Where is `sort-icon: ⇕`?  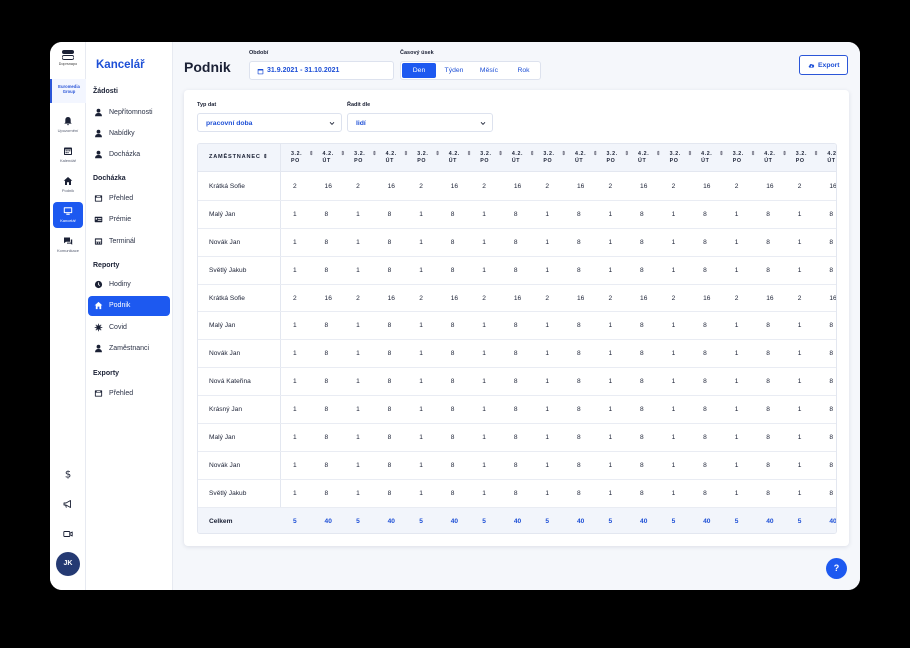 sort-icon: ⇕ is located at coordinates (266, 157).